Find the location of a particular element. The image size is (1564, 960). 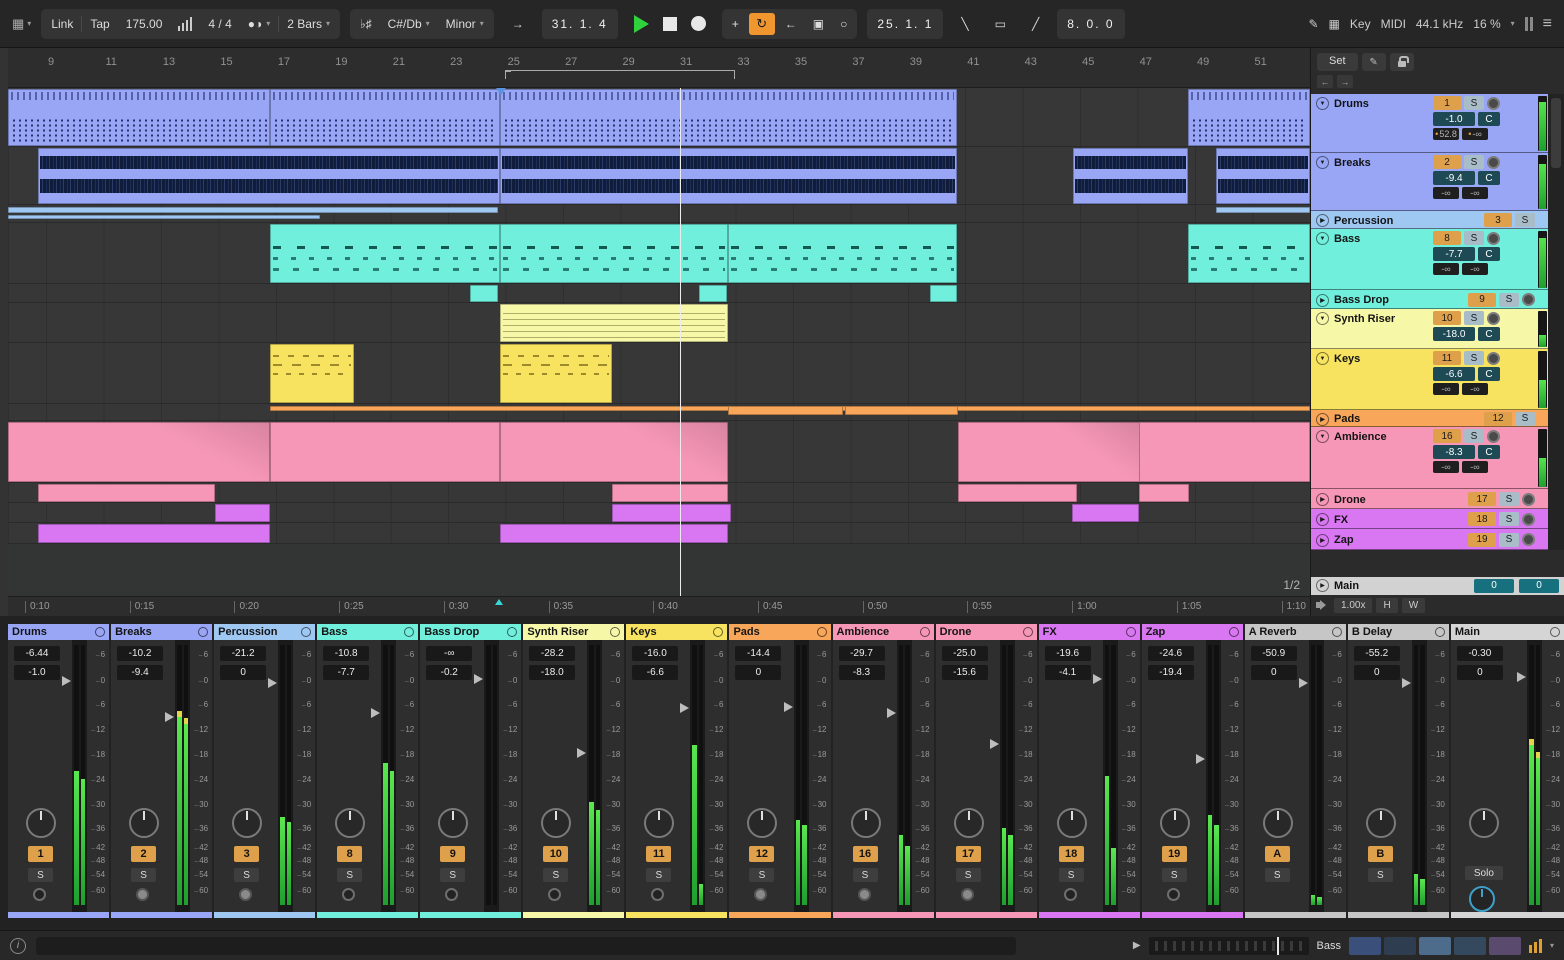

clip-ambience is located at coordinates (1049, 452).